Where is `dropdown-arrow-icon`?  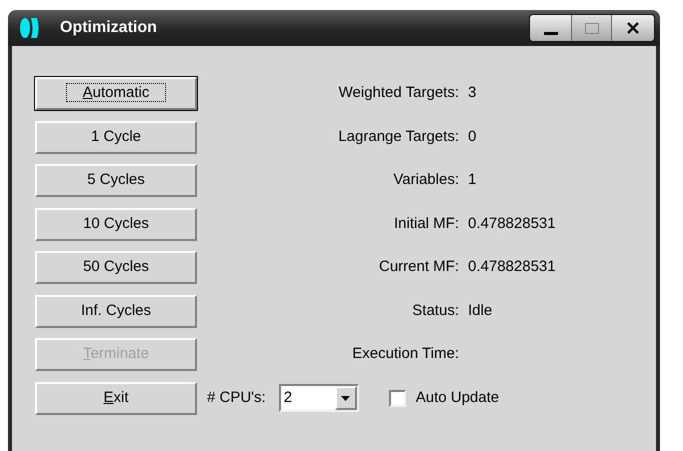
dropdown-arrow-icon is located at coordinates (345, 398).